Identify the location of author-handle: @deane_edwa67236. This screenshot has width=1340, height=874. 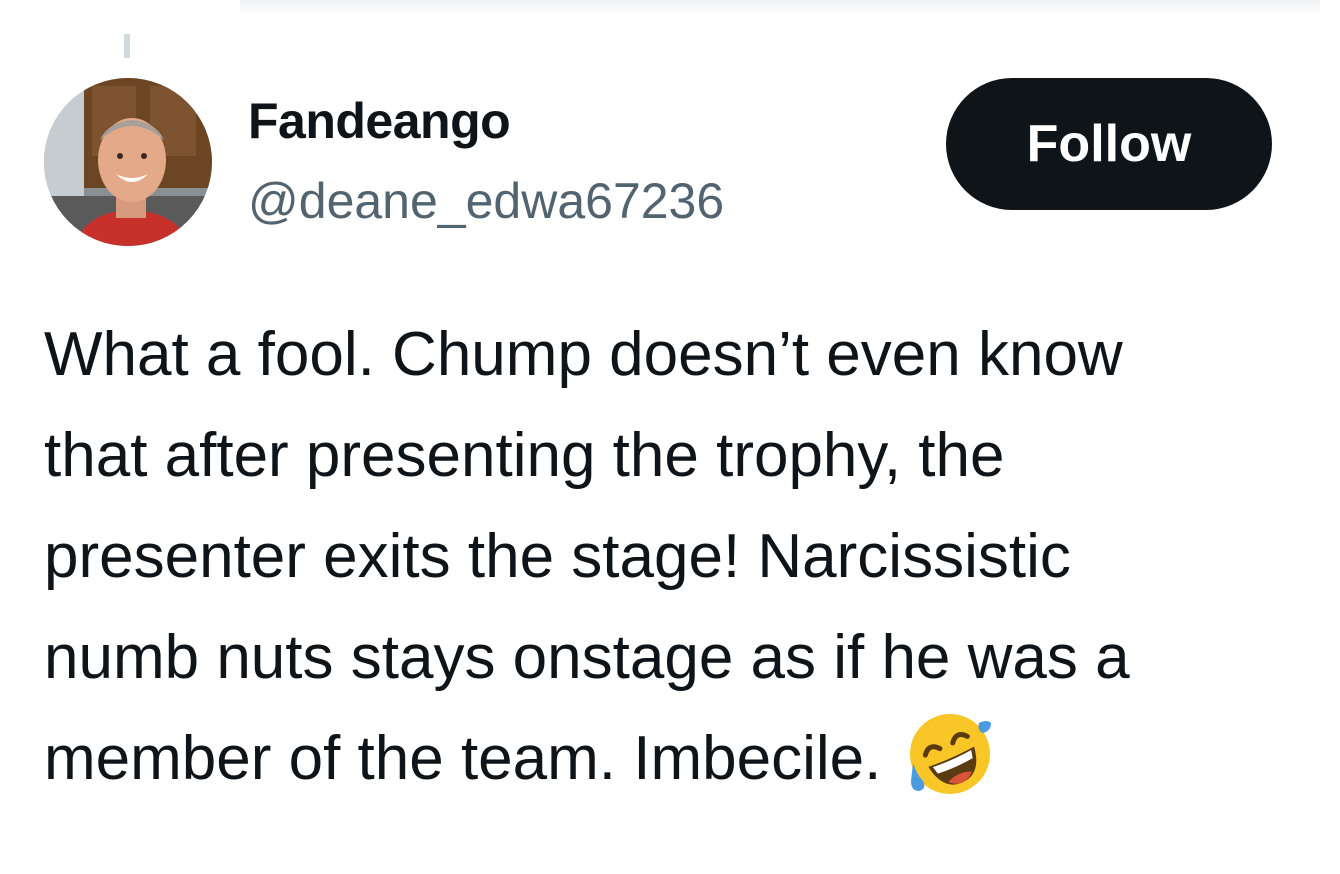
(486, 201).